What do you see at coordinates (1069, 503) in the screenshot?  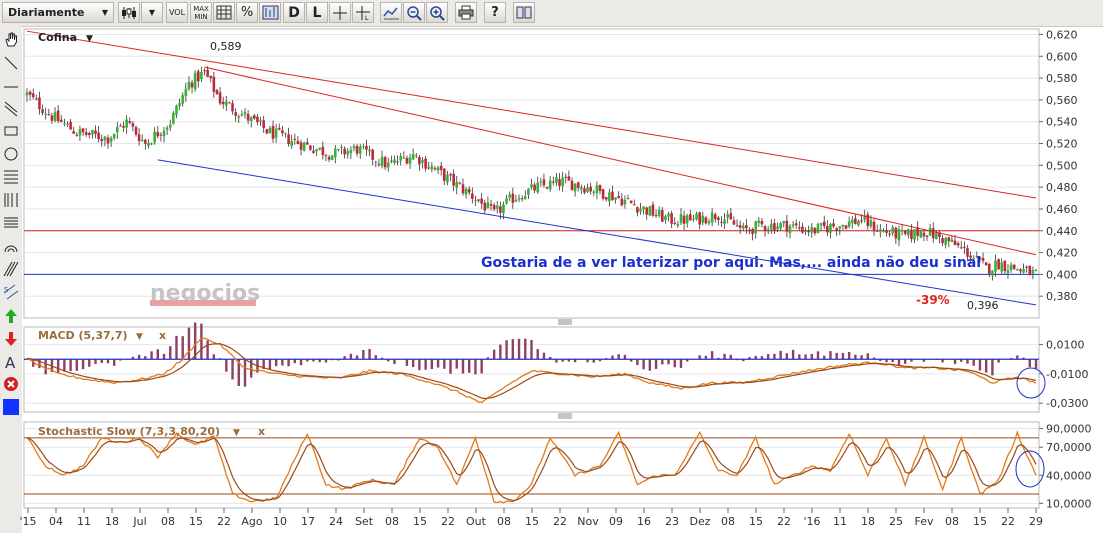 I see `y-tick-label: 10,0000` at bounding box center [1069, 503].